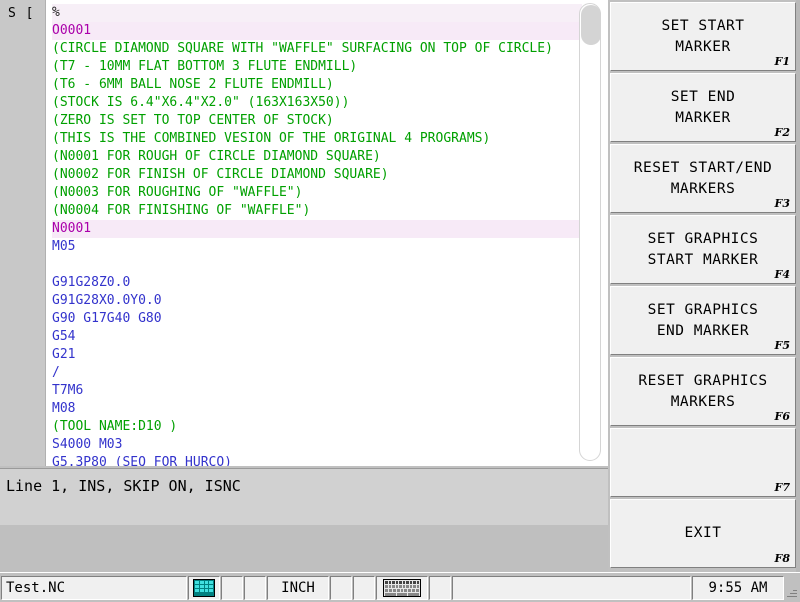  Describe the element at coordinates (317, 13) in the screenshot. I see `code-line: %` at that location.